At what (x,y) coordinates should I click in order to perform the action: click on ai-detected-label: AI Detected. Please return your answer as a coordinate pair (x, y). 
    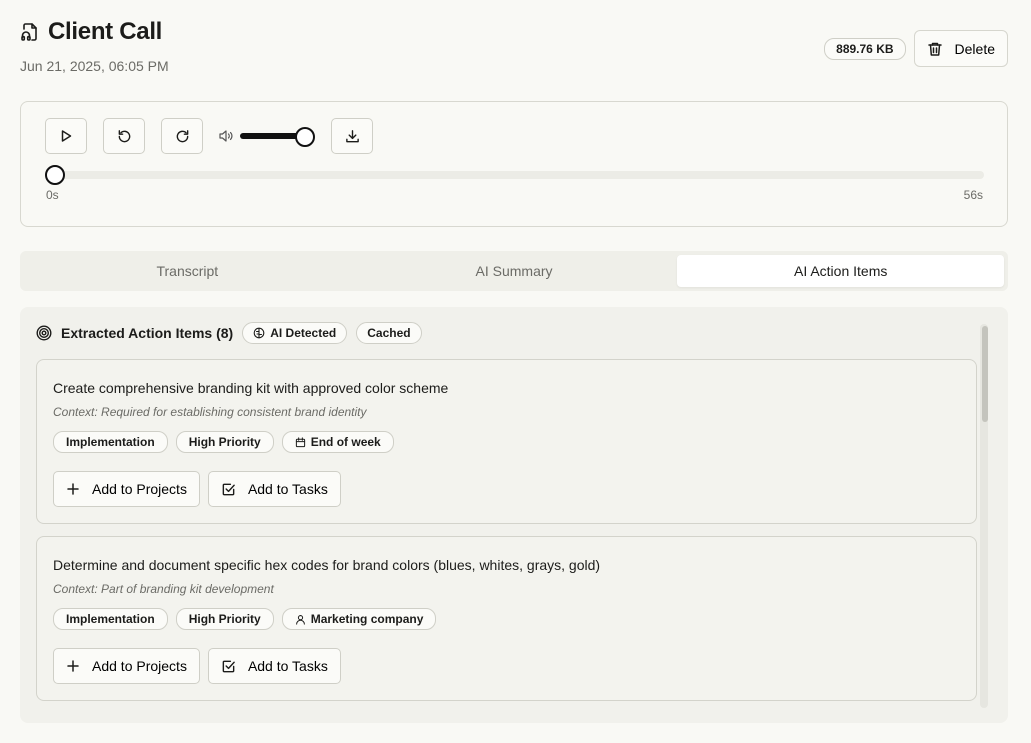
    Looking at the image, I should click on (303, 333).